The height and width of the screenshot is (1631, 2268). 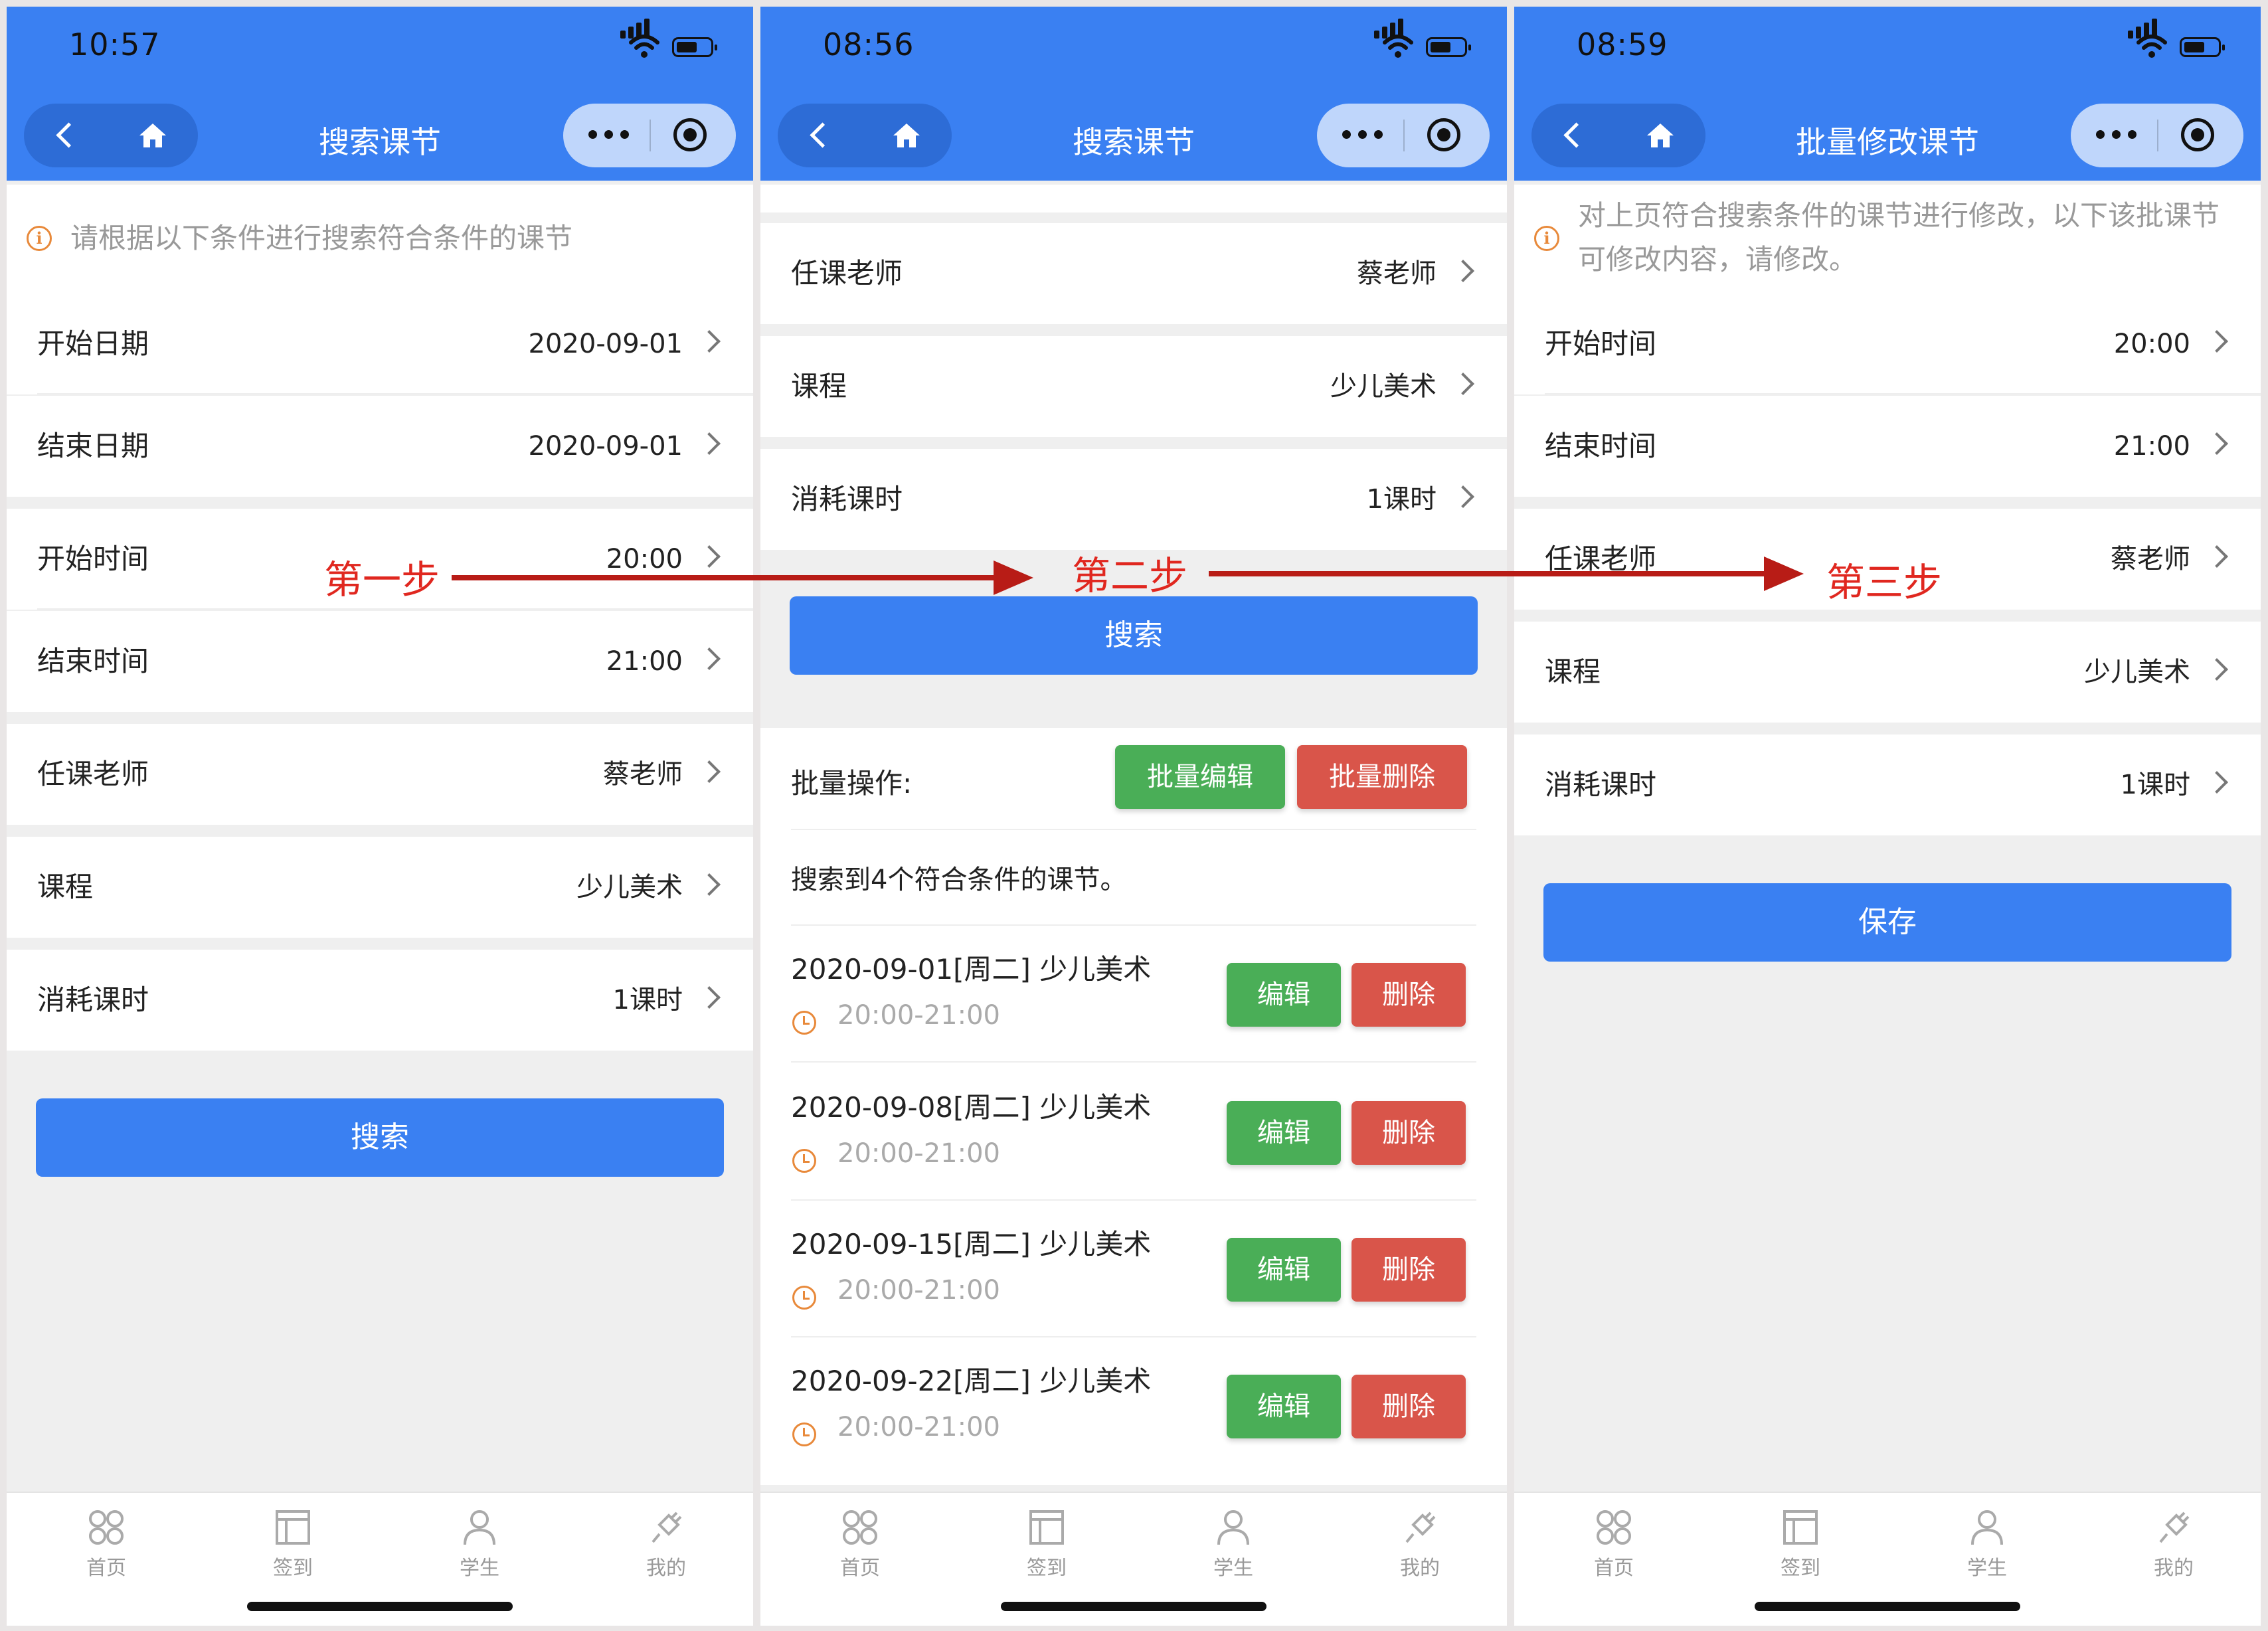 What do you see at coordinates (93, 774) in the screenshot?
I see `field-label: 任课老师` at bounding box center [93, 774].